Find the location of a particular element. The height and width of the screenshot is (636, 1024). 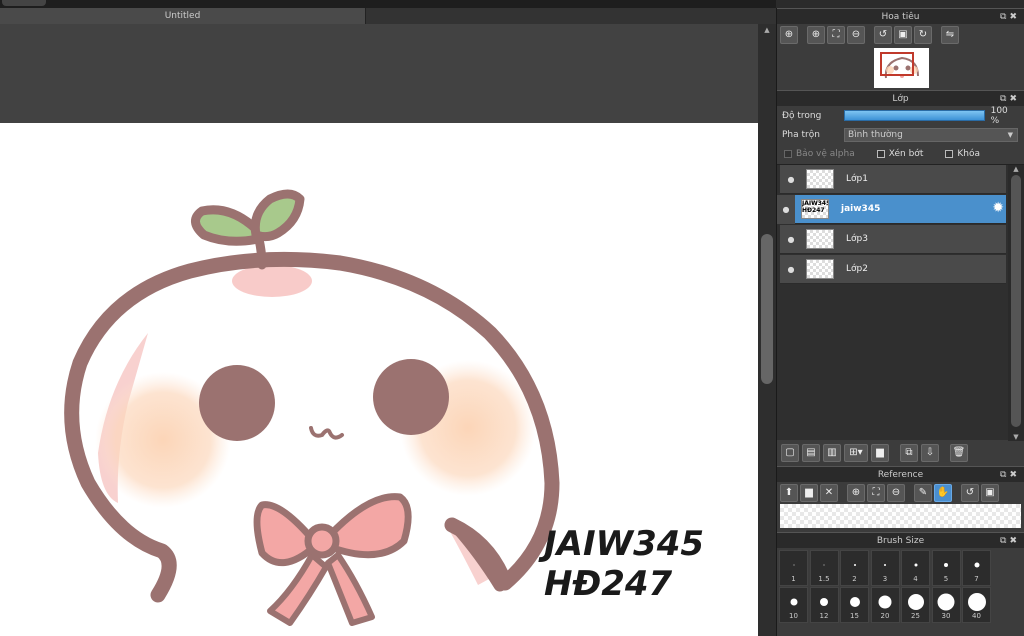

eyedropper-icon: ✎ is located at coordinates (923, 493).